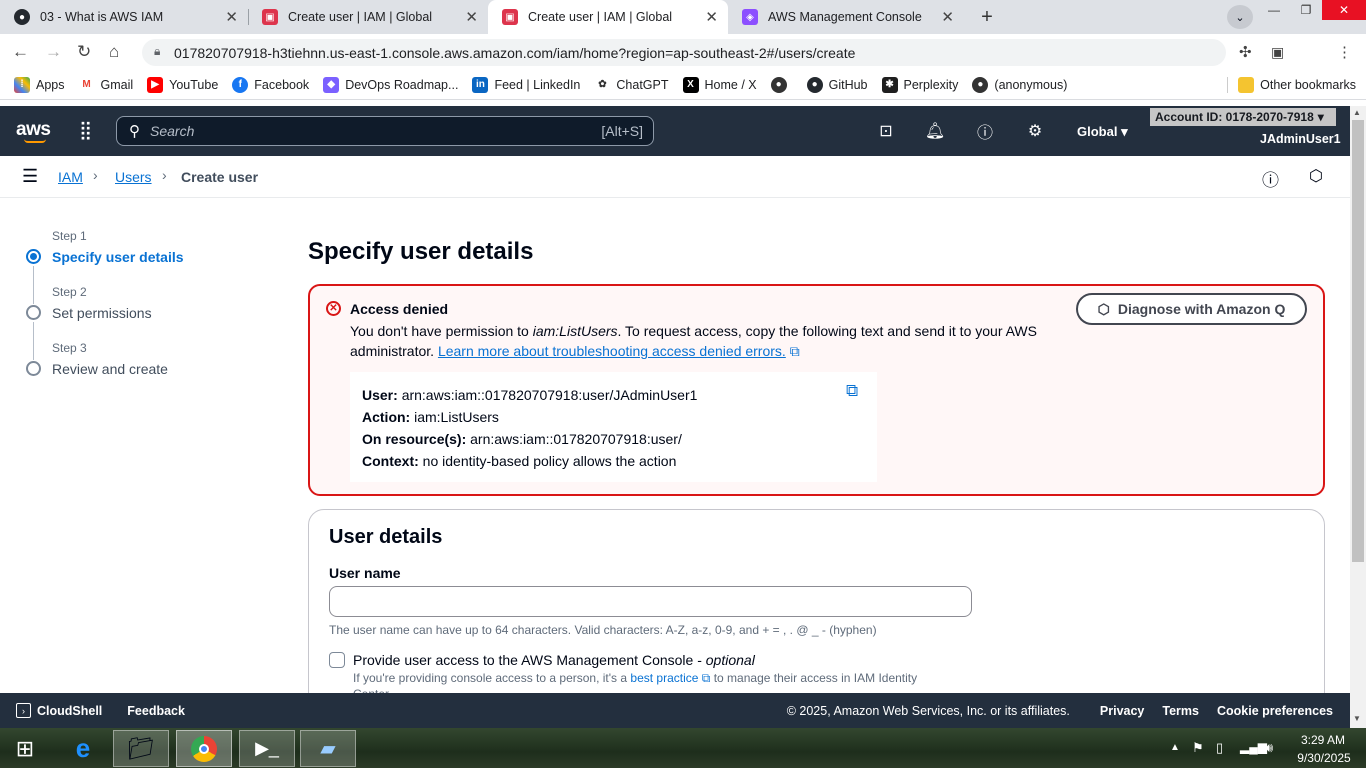 The width and height of the screenshot is (1366, 768). Describe the element at coordinates (1358, 341) in the screenshot. I see `scrollbar-thumb` at that location.